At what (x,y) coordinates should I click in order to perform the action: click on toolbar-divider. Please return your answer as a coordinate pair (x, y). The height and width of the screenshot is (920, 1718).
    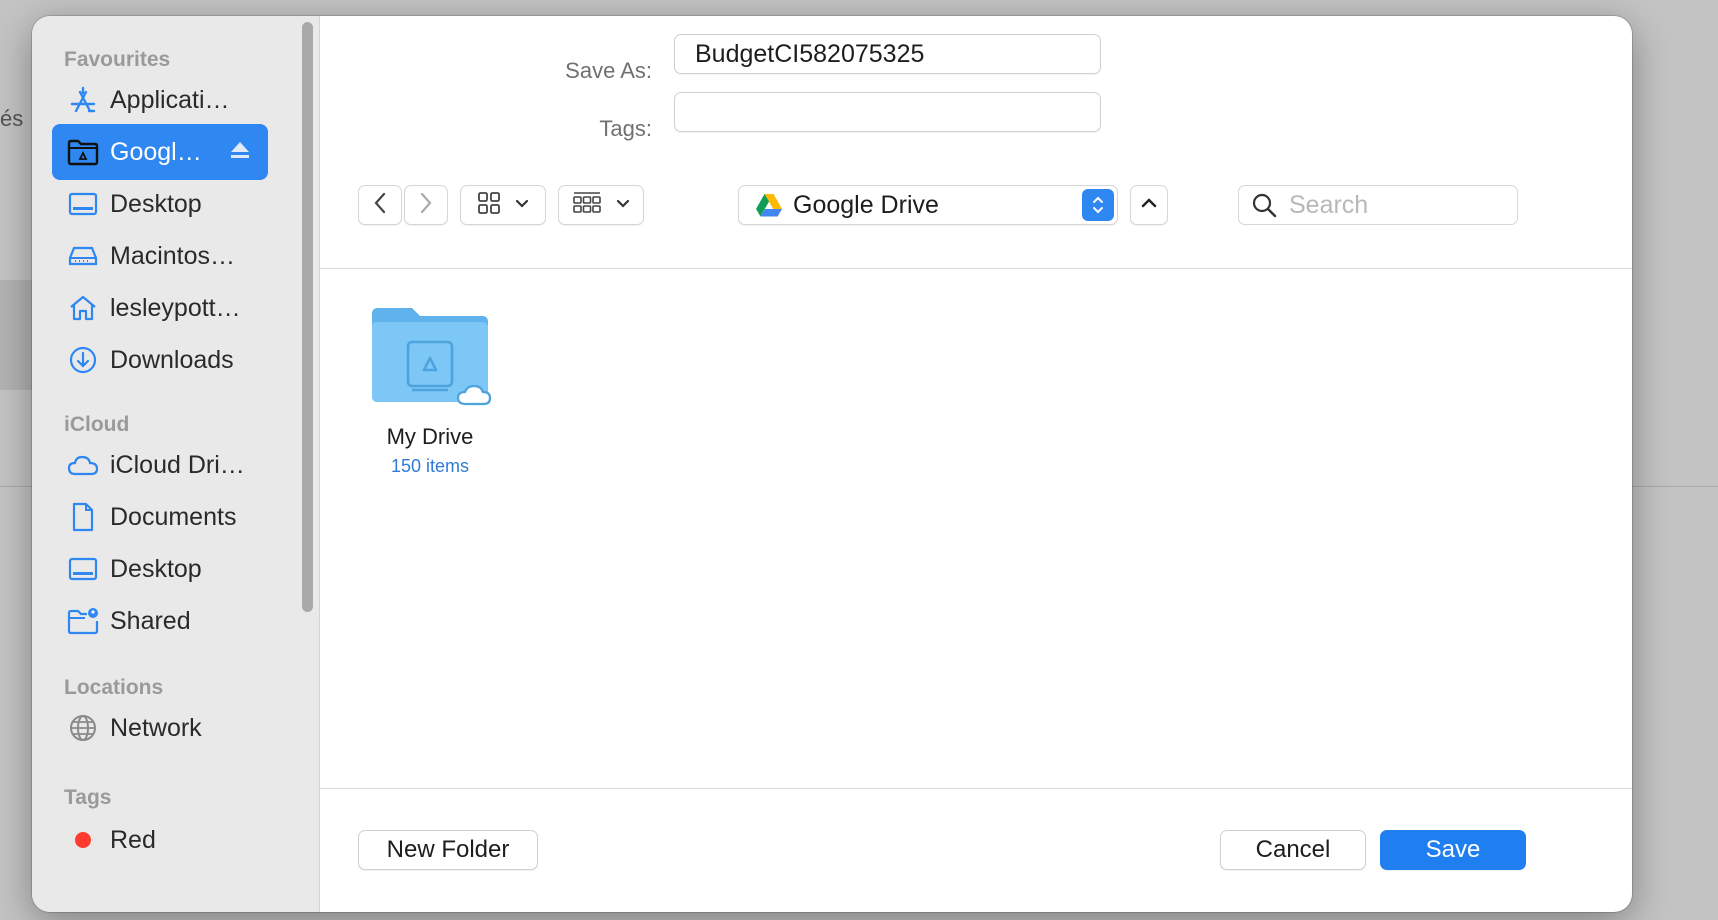
    Looking at the image, I should click on (976, 268).